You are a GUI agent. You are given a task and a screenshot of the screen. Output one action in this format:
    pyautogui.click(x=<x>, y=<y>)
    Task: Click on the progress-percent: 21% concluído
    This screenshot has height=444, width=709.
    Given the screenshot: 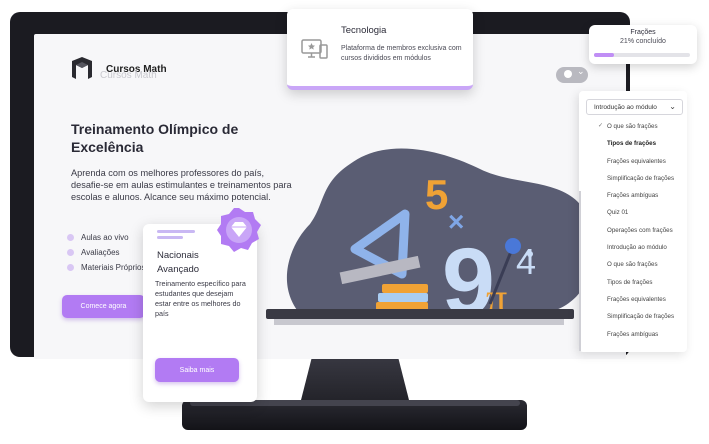 What is the action you would take?
    pyautogui.click(x=643, y=41)
    